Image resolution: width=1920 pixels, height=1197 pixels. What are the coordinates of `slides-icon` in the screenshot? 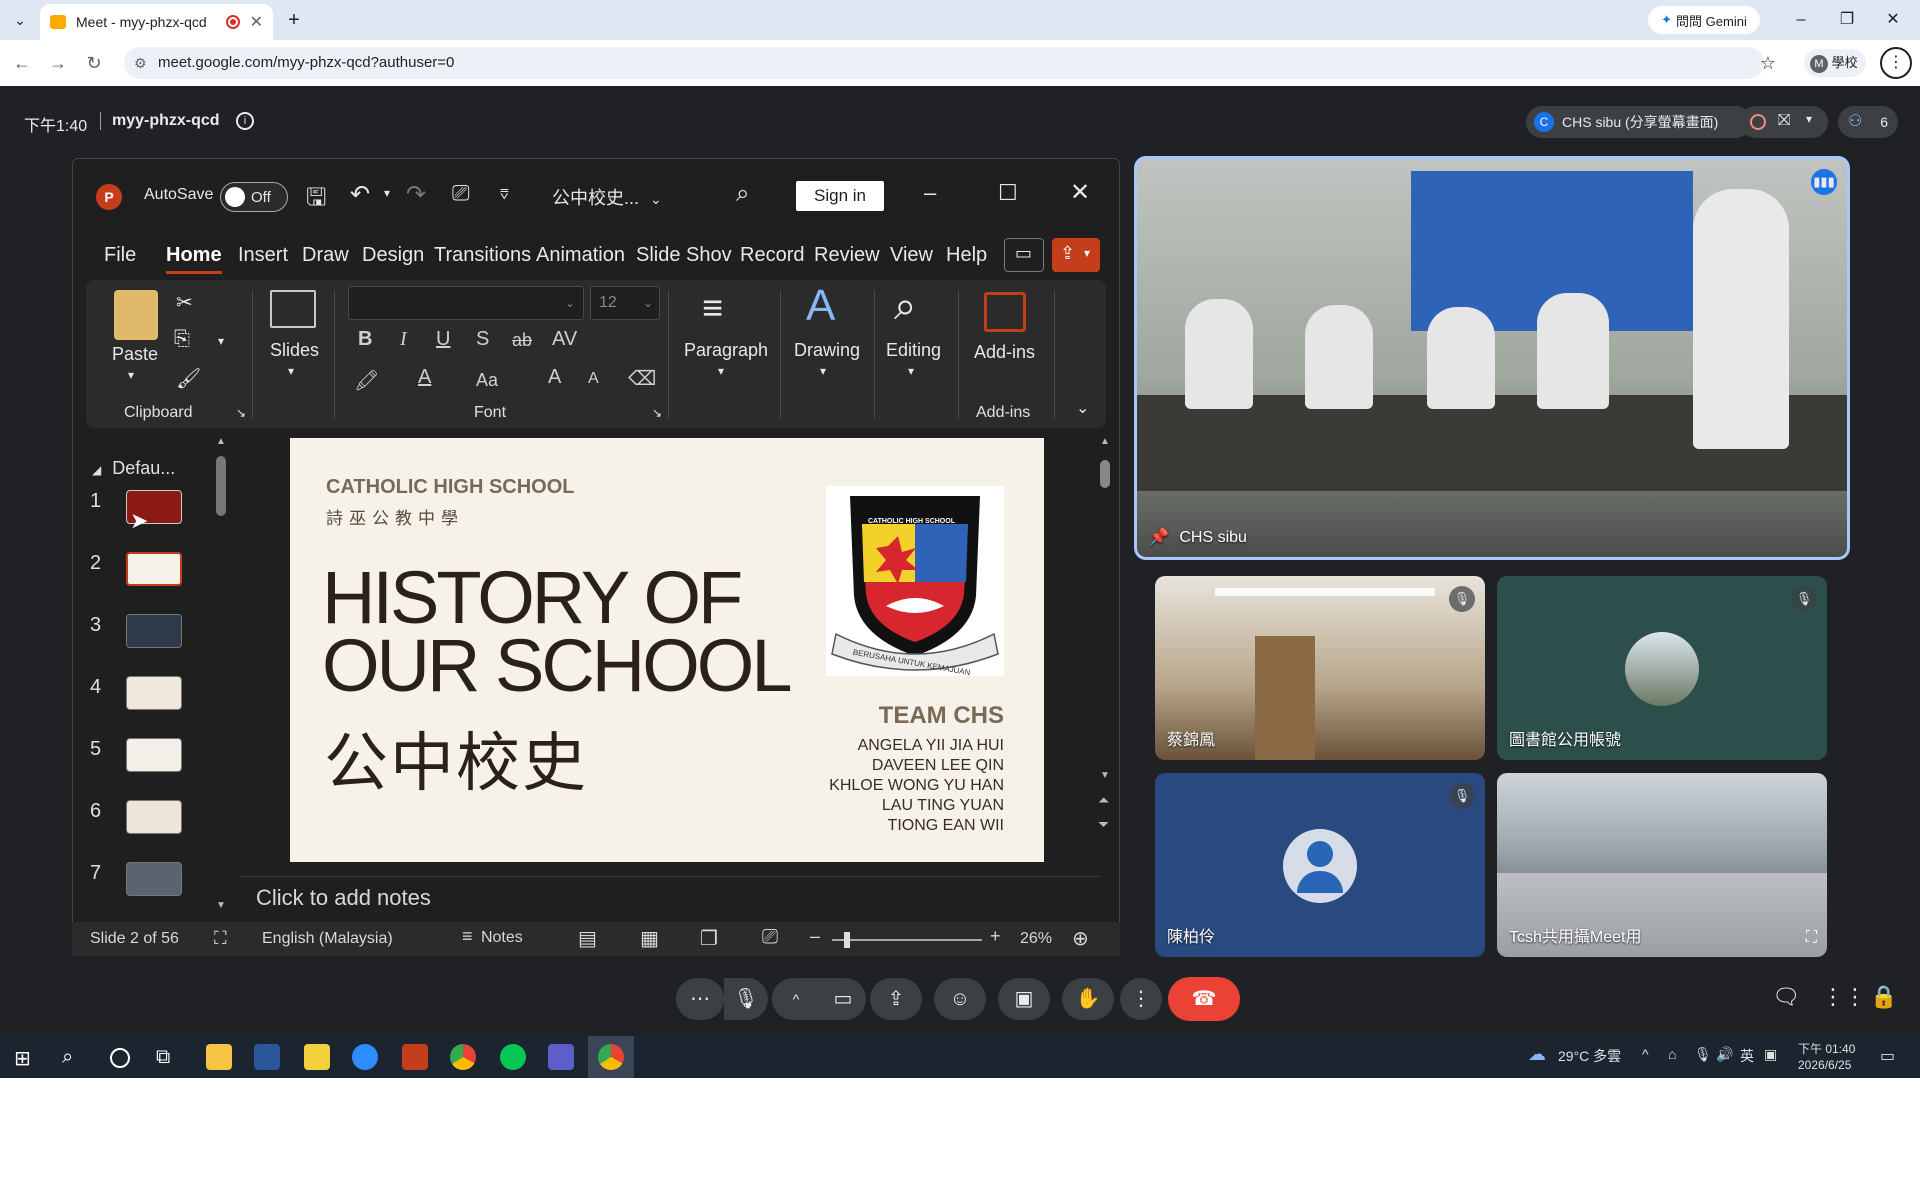 It's located at (293, 309).